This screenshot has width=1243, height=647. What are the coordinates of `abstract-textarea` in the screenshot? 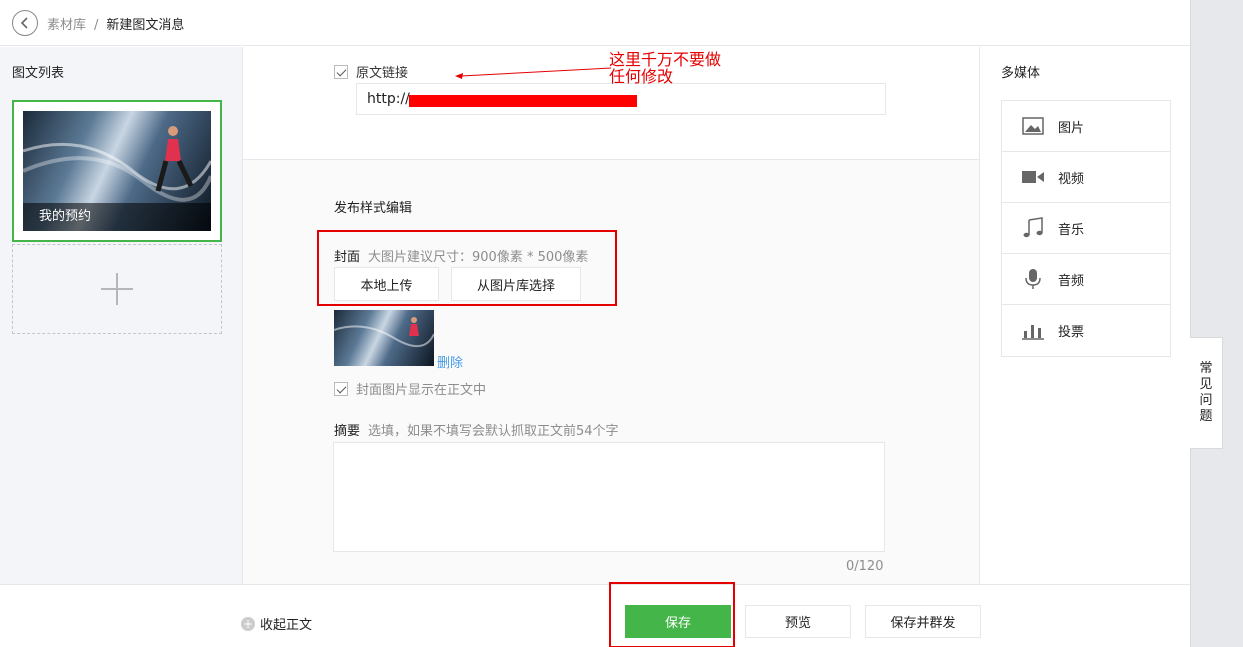 It's located at (609, 497).